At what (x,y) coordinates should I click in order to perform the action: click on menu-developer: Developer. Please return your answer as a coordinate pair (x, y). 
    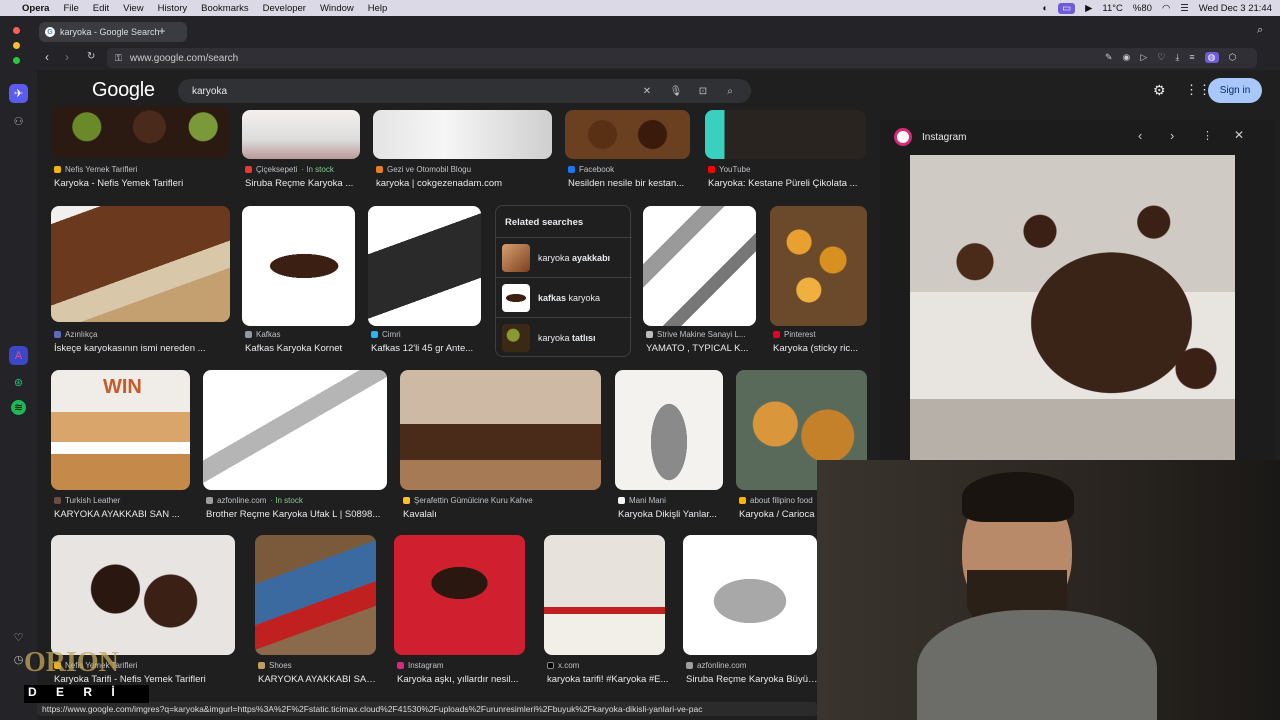
    Looking at the image, I should click on (284, 8).